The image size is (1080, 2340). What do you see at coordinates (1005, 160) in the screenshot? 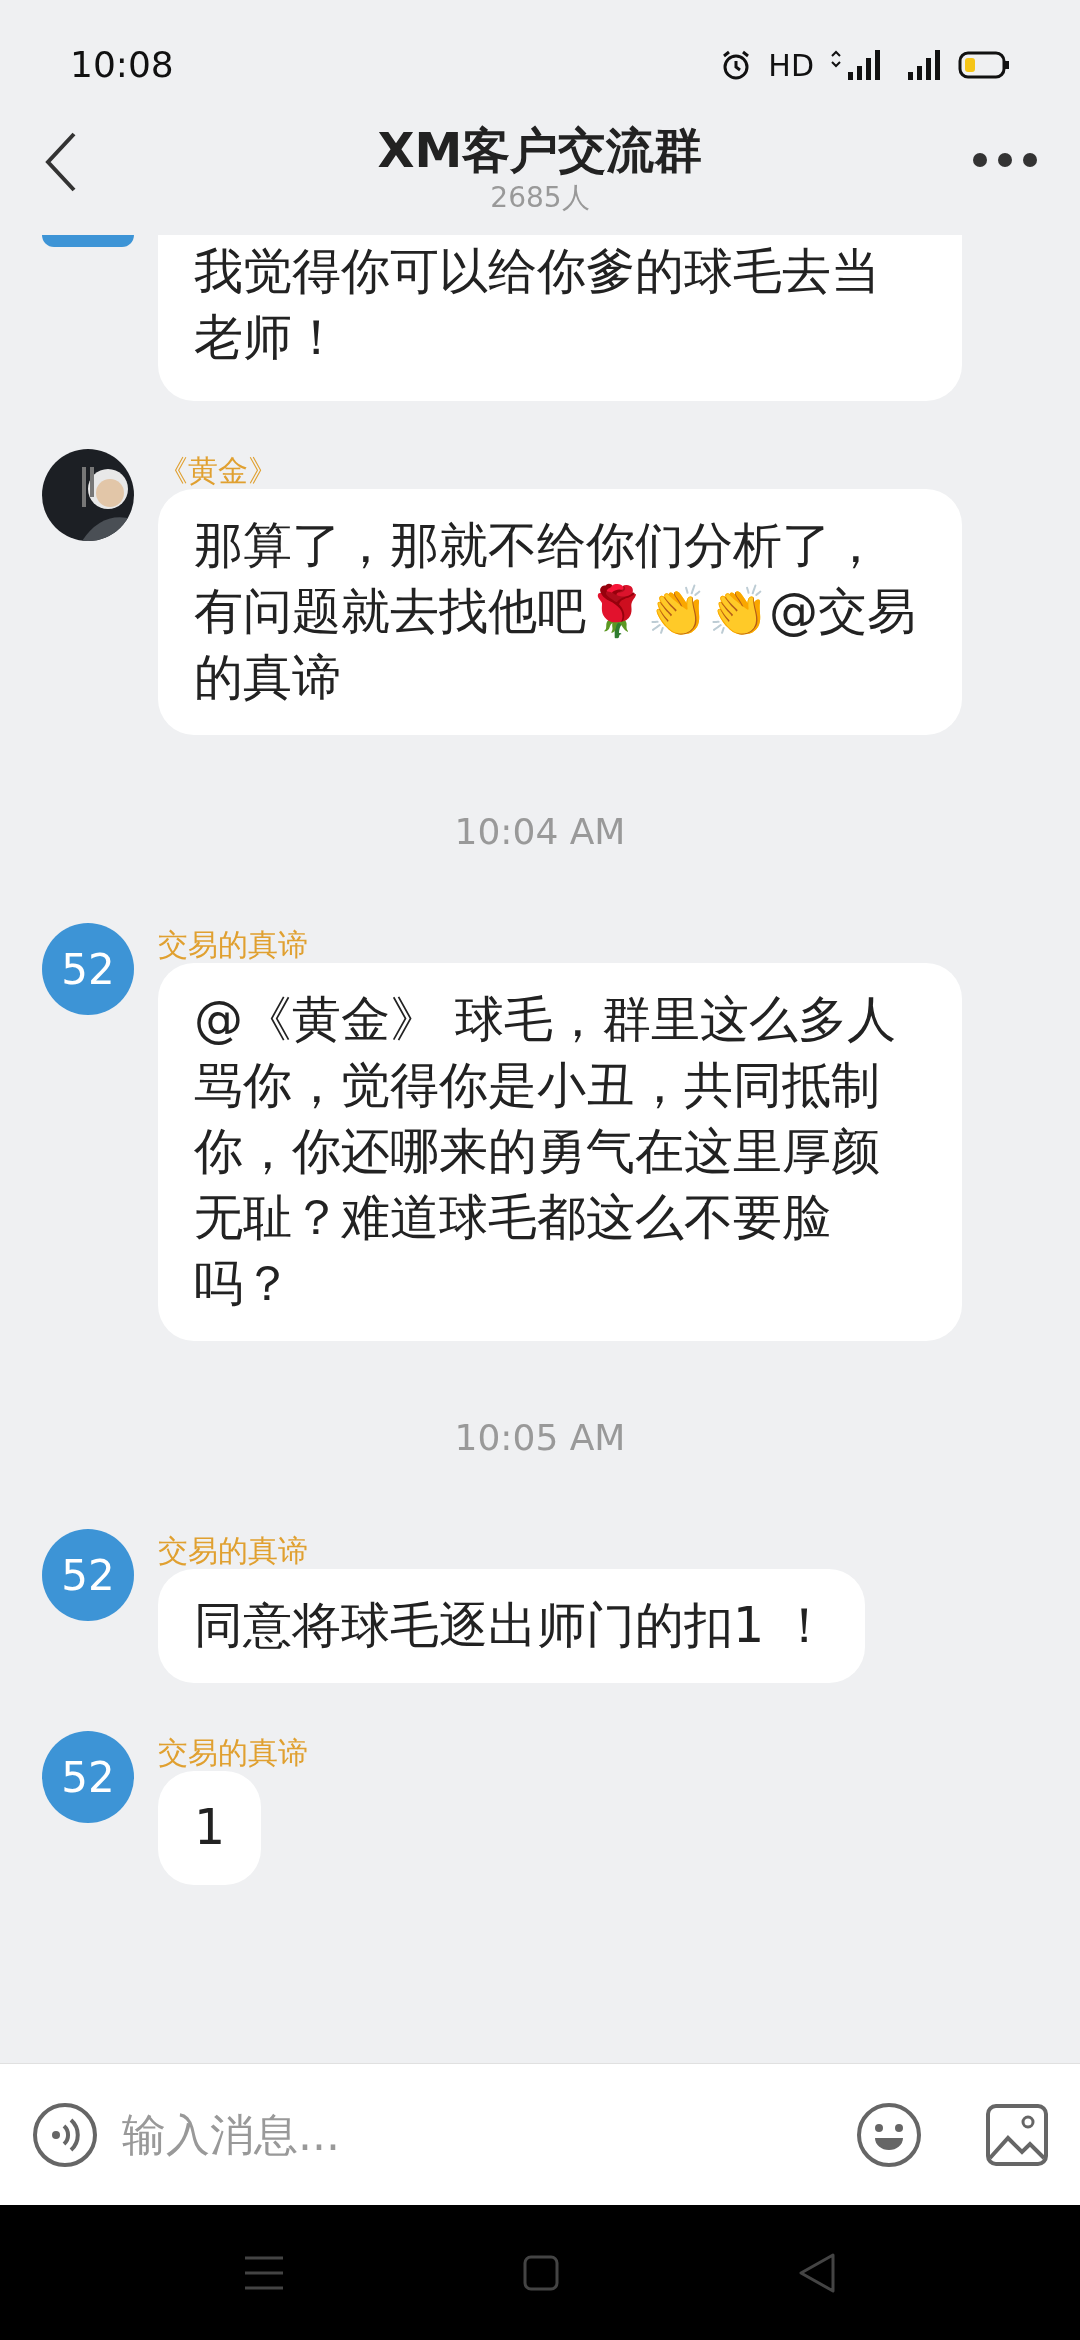
I see `more-icon` at bounding box center [1005, 160].